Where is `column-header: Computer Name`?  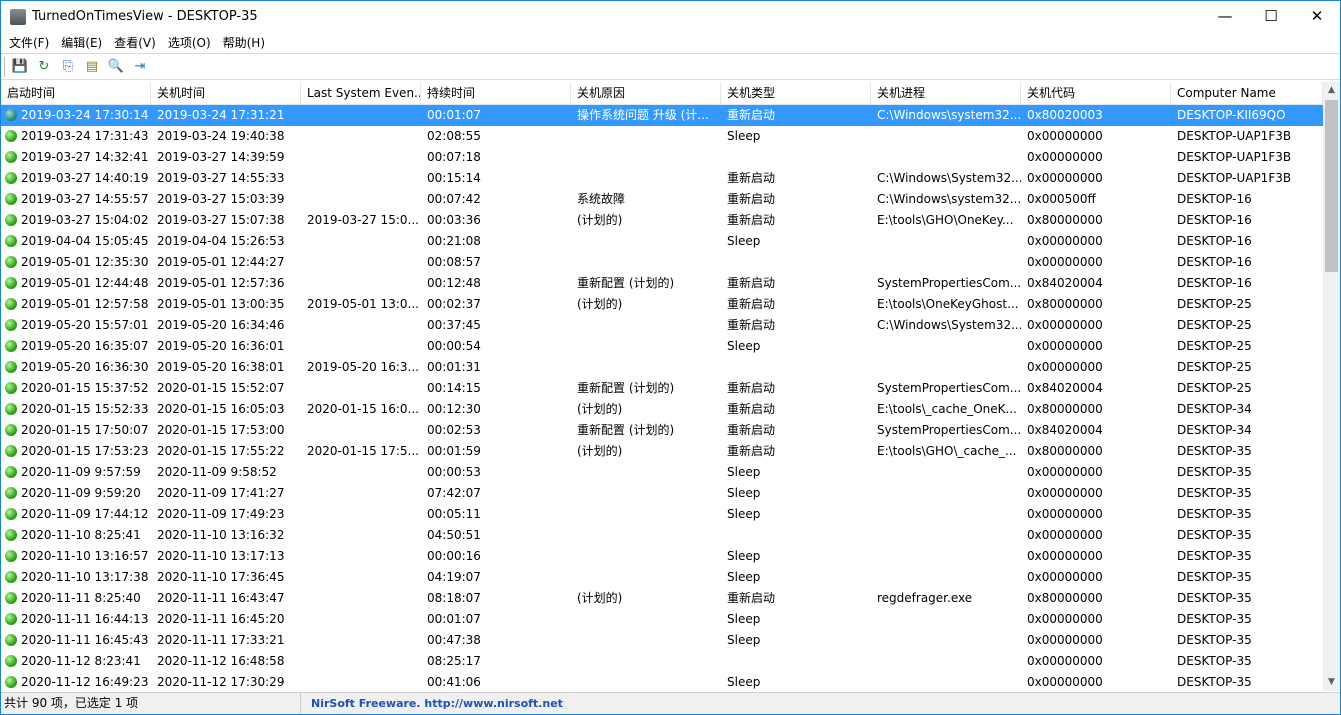
column-header: Computer Name is located at coordinates (1247, 93).